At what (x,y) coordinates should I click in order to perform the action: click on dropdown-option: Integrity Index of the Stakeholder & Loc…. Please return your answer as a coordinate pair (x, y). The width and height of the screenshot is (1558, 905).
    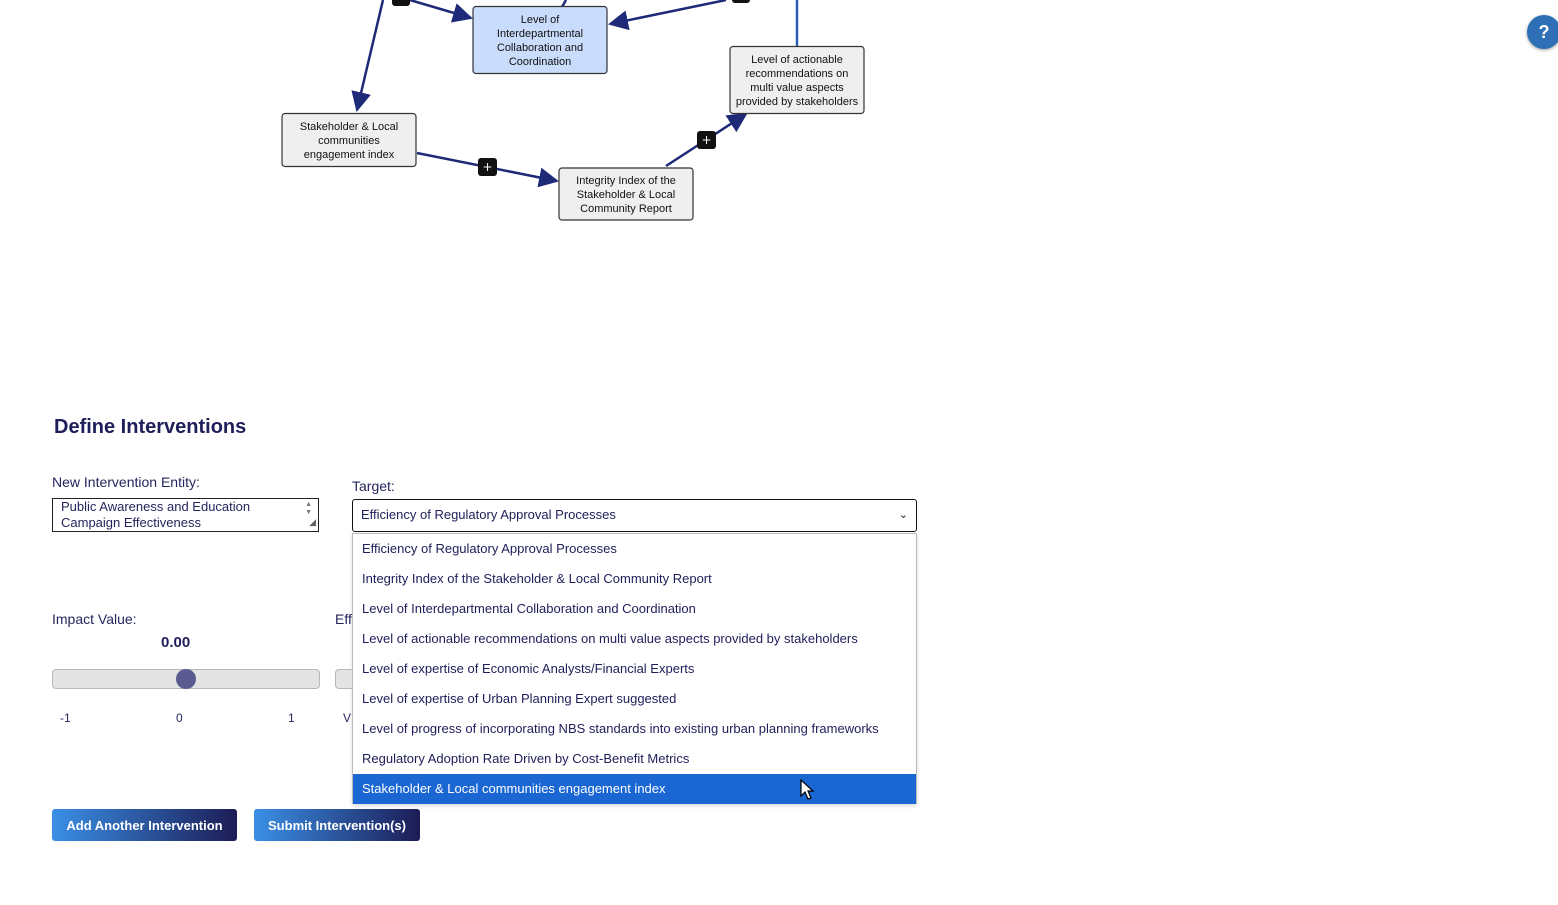
    Looking at the image, I should click on (634, 579).